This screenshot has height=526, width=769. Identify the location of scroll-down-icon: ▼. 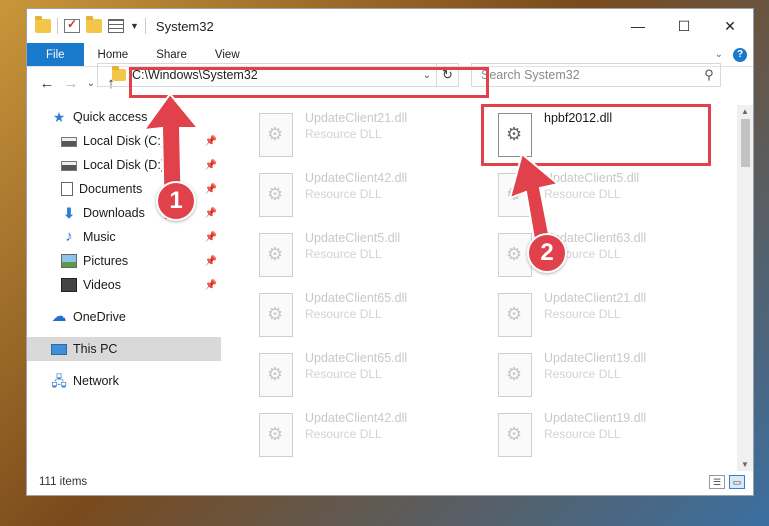
(745, 464).